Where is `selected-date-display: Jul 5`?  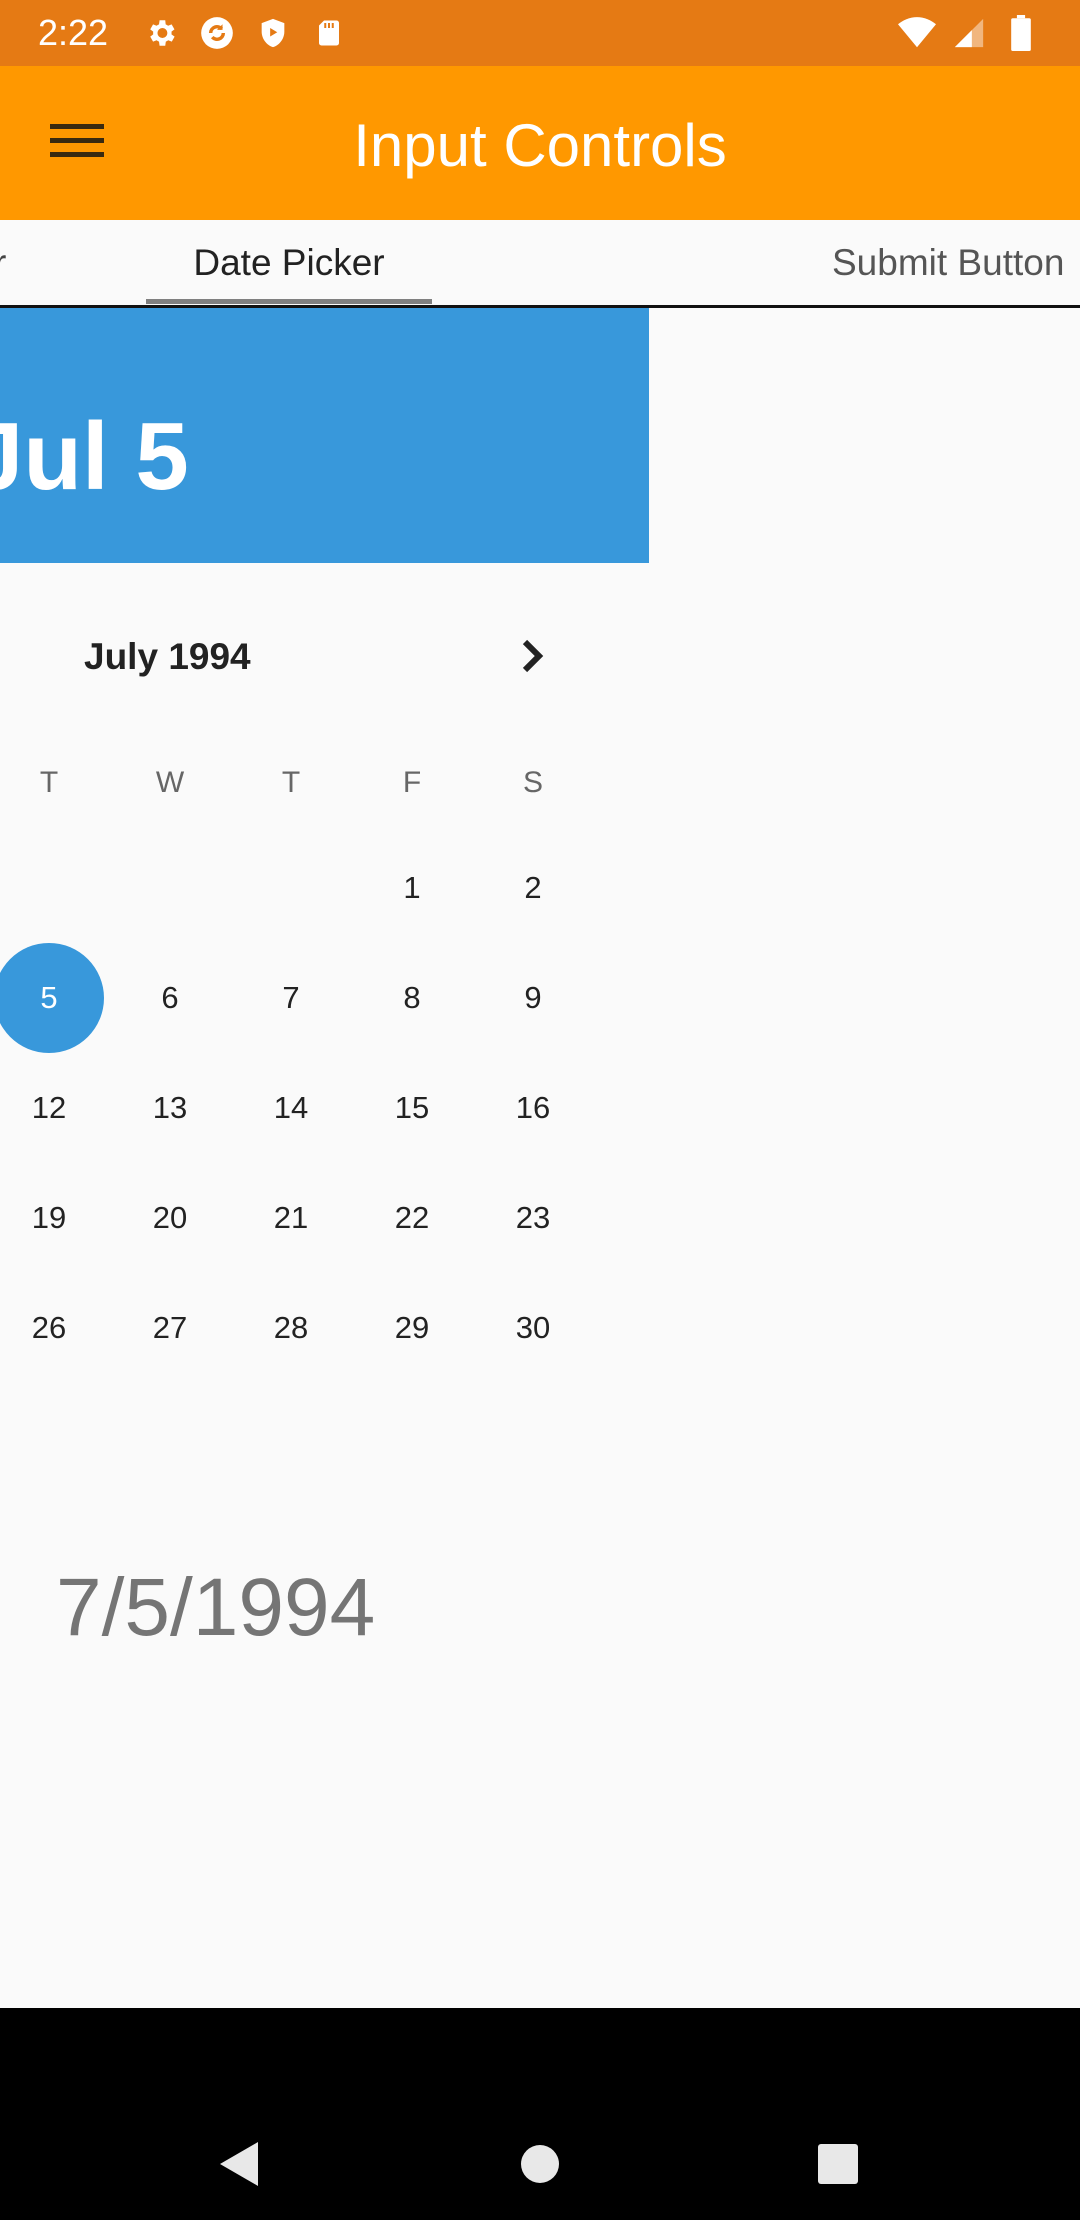
selected-date-display: Jul 5 is located at coordinates (94, 457).